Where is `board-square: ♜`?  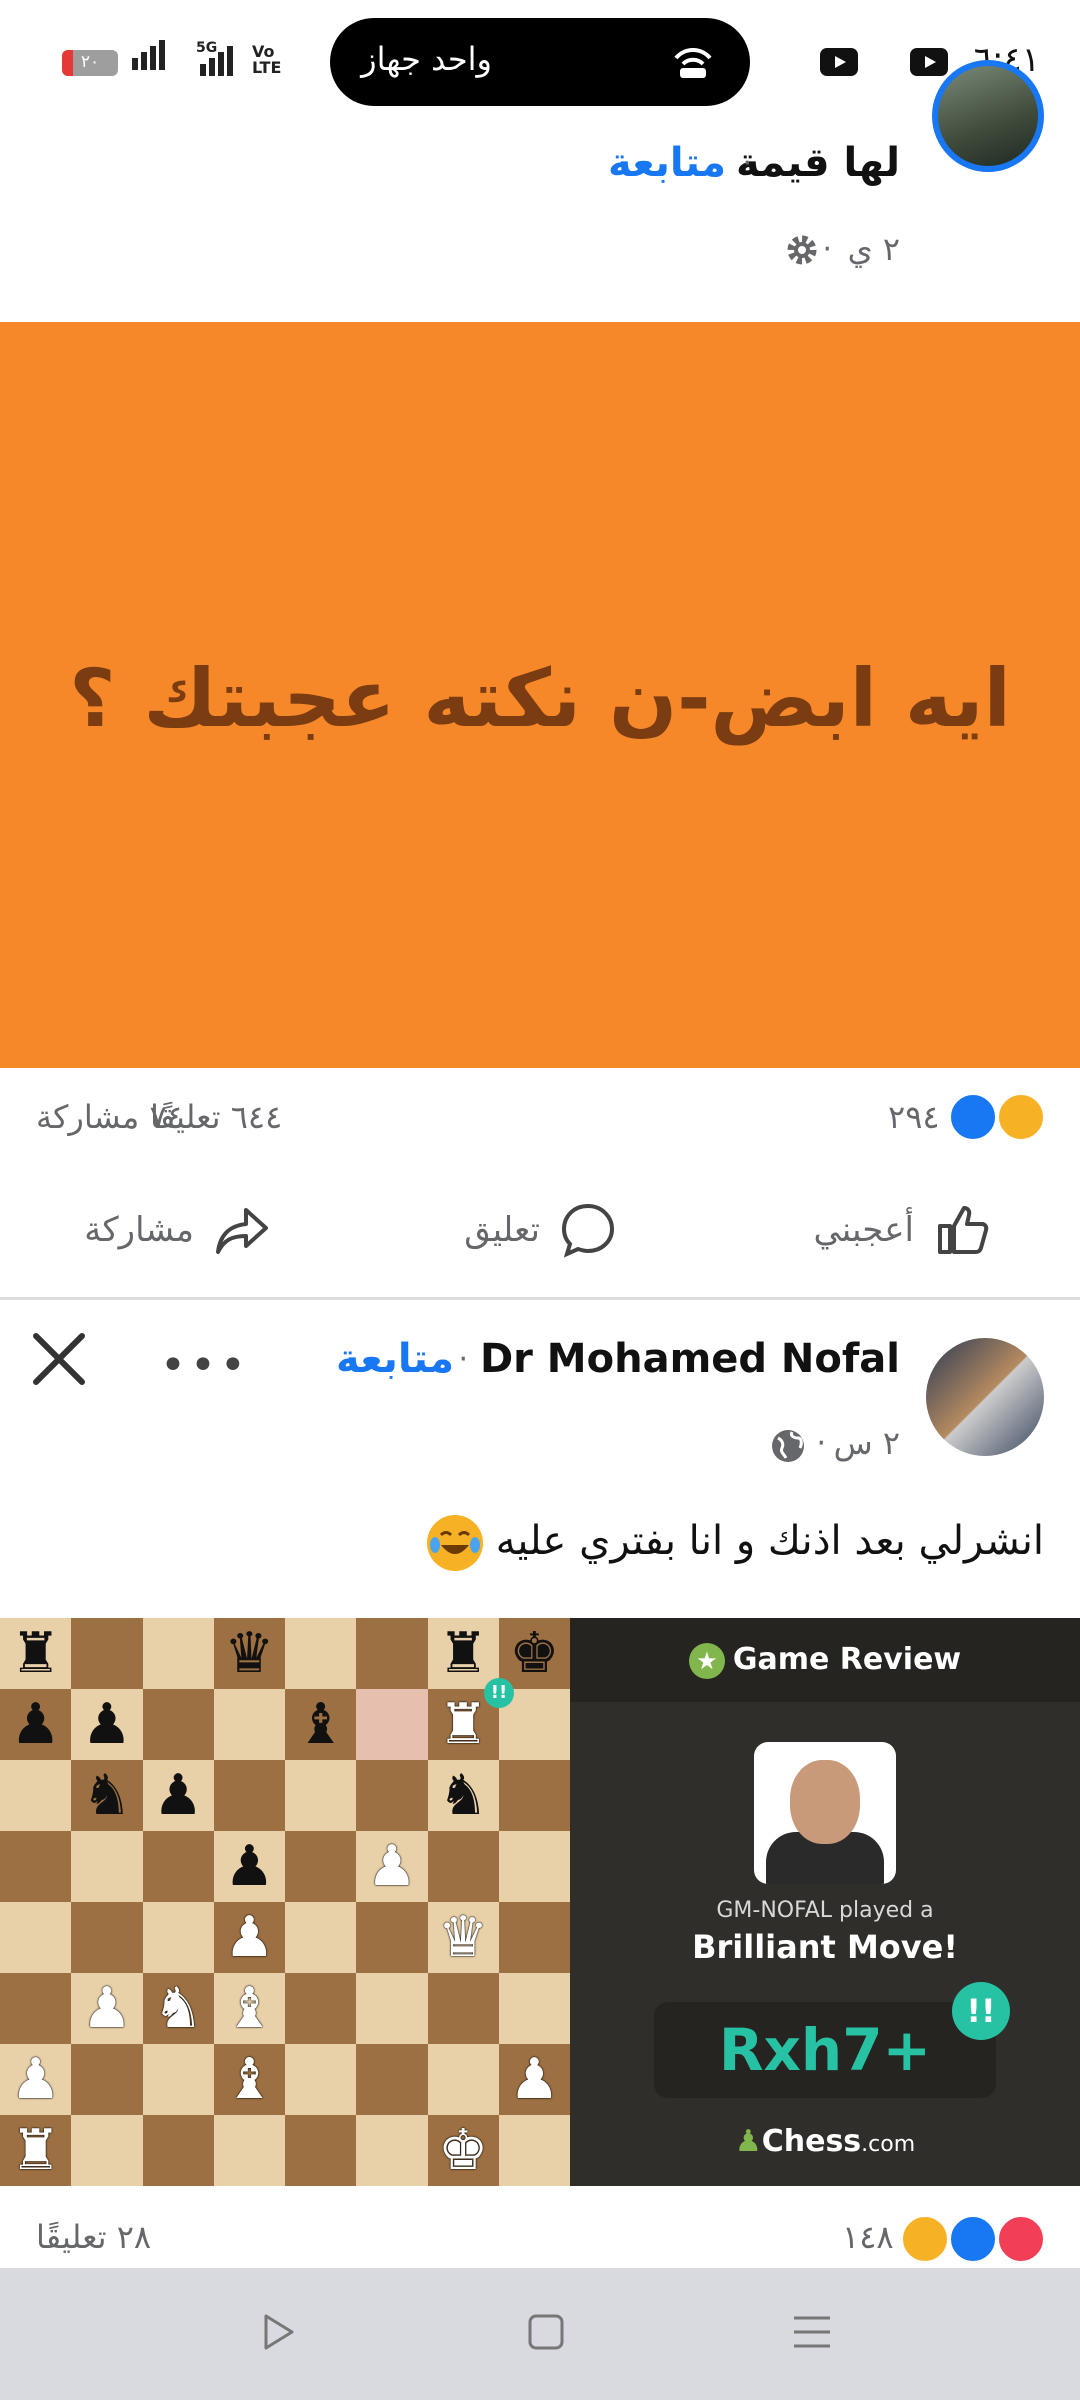 board-square: ♜ is located at coordinates (36, 2150).